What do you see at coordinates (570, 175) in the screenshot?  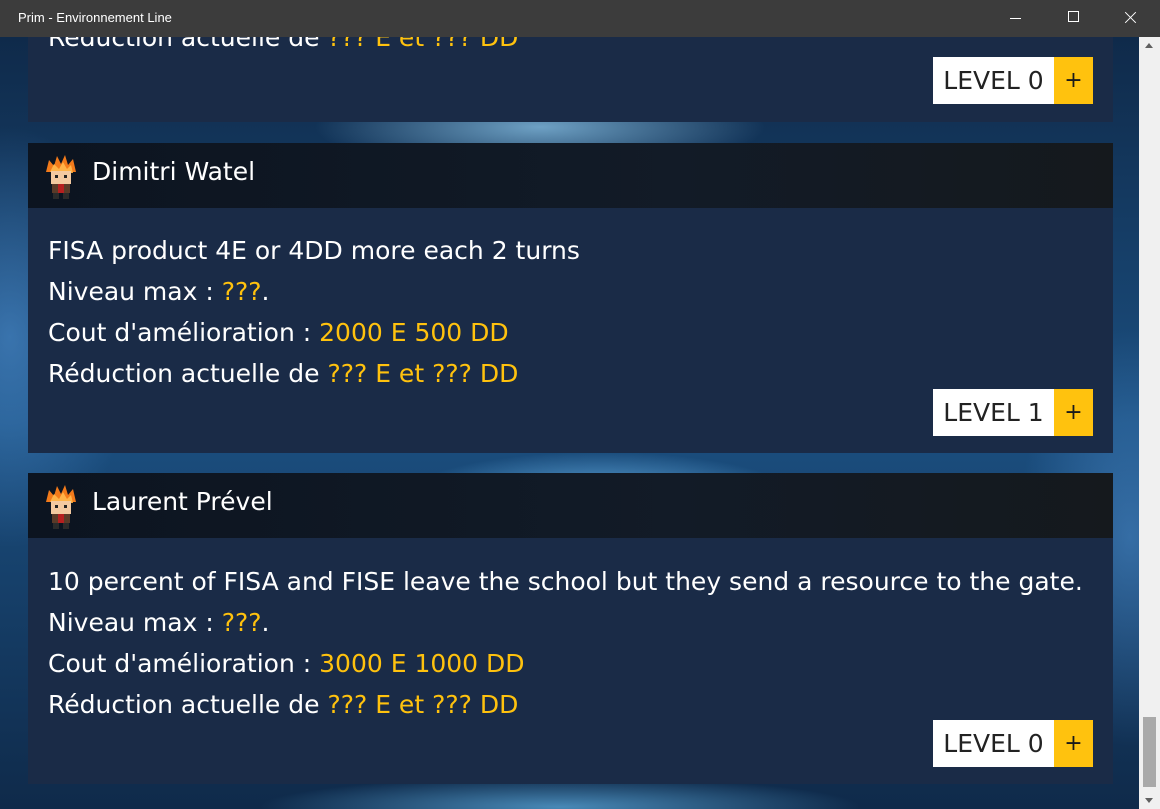 I see `card-header: Dimitri Watel` at bounding box center [570, 175].